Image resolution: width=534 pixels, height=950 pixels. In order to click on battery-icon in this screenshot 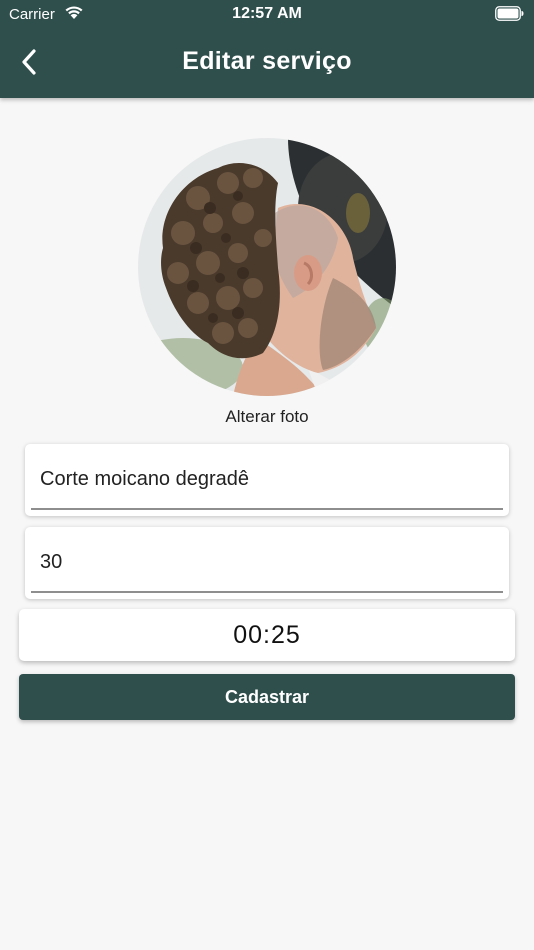, I will do `click(509, 13)`.